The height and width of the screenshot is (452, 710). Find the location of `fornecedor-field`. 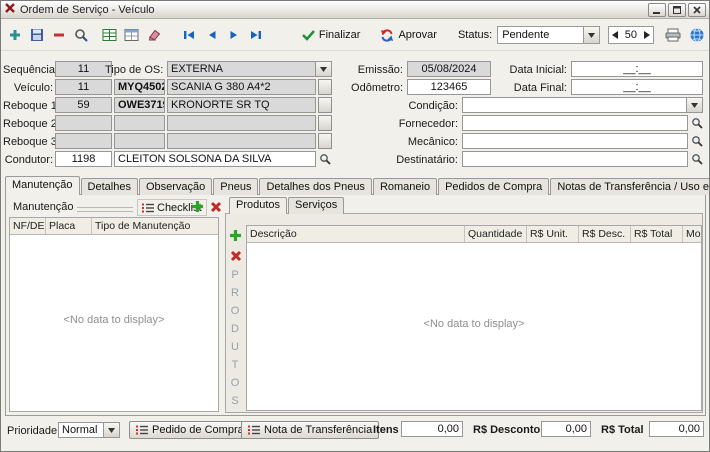

fornecedor-field is located at coordinates (575, 123).